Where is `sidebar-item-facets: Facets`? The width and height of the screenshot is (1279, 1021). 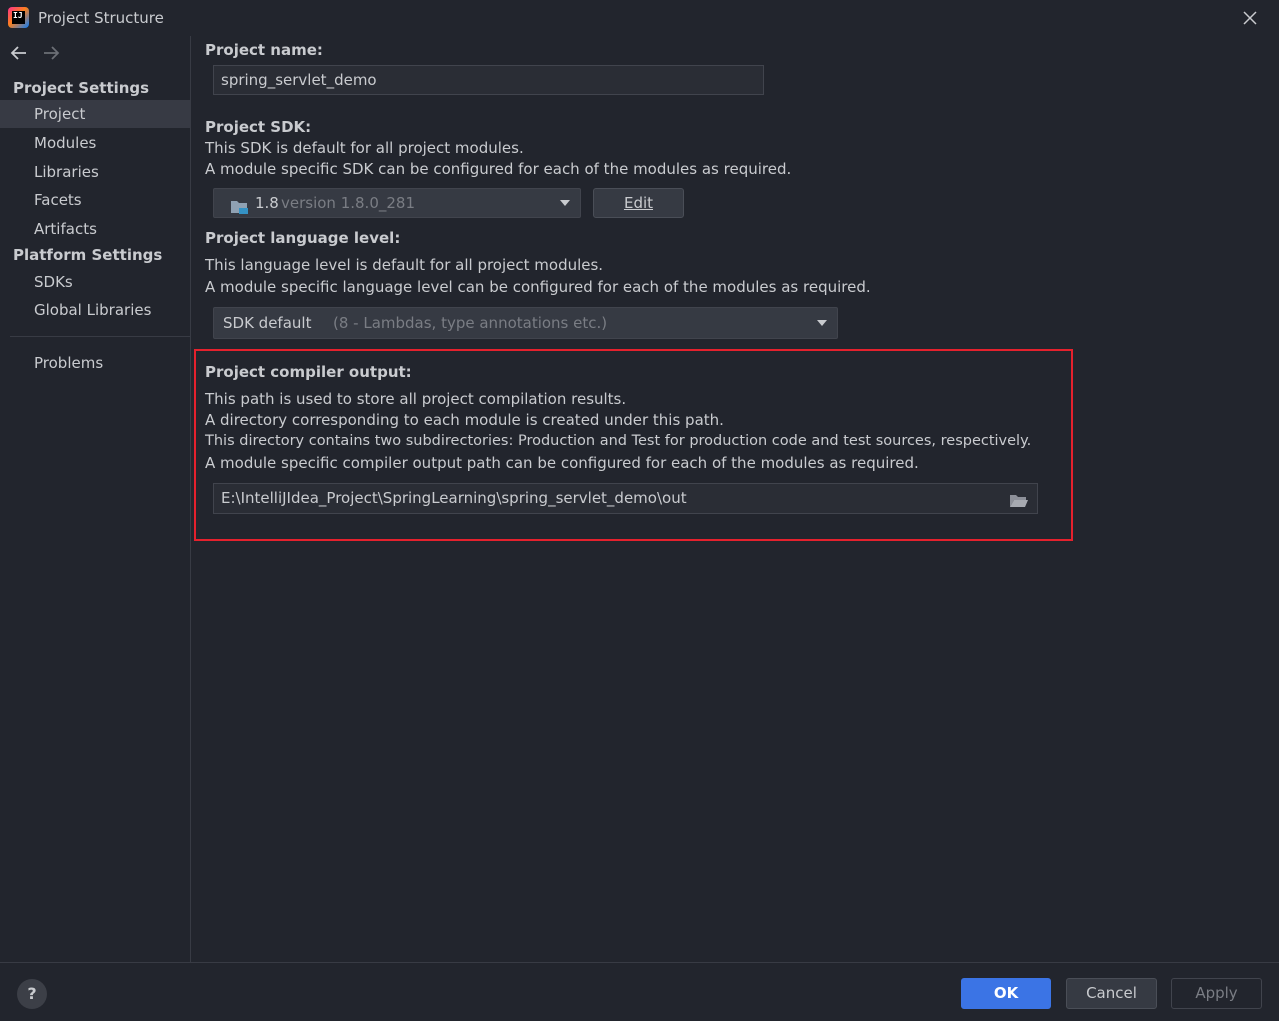
sidebar-item-facets: Facets is located at coordinates (95, 200).